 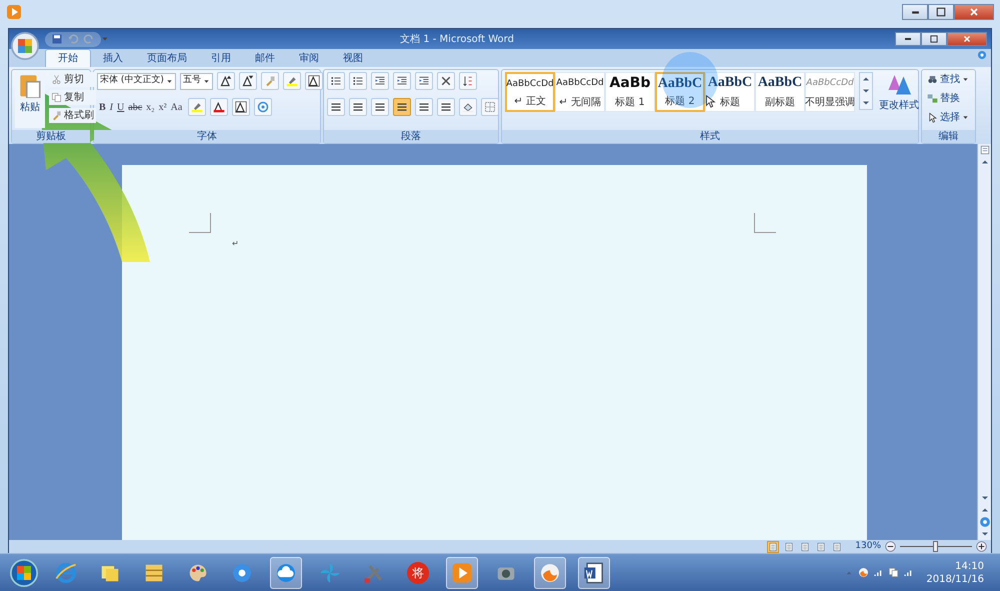 What do you see at coordinates (113, 58) in the screenshot?
I see `ribbon-tab: 插入` at bounding box center [113, 58].